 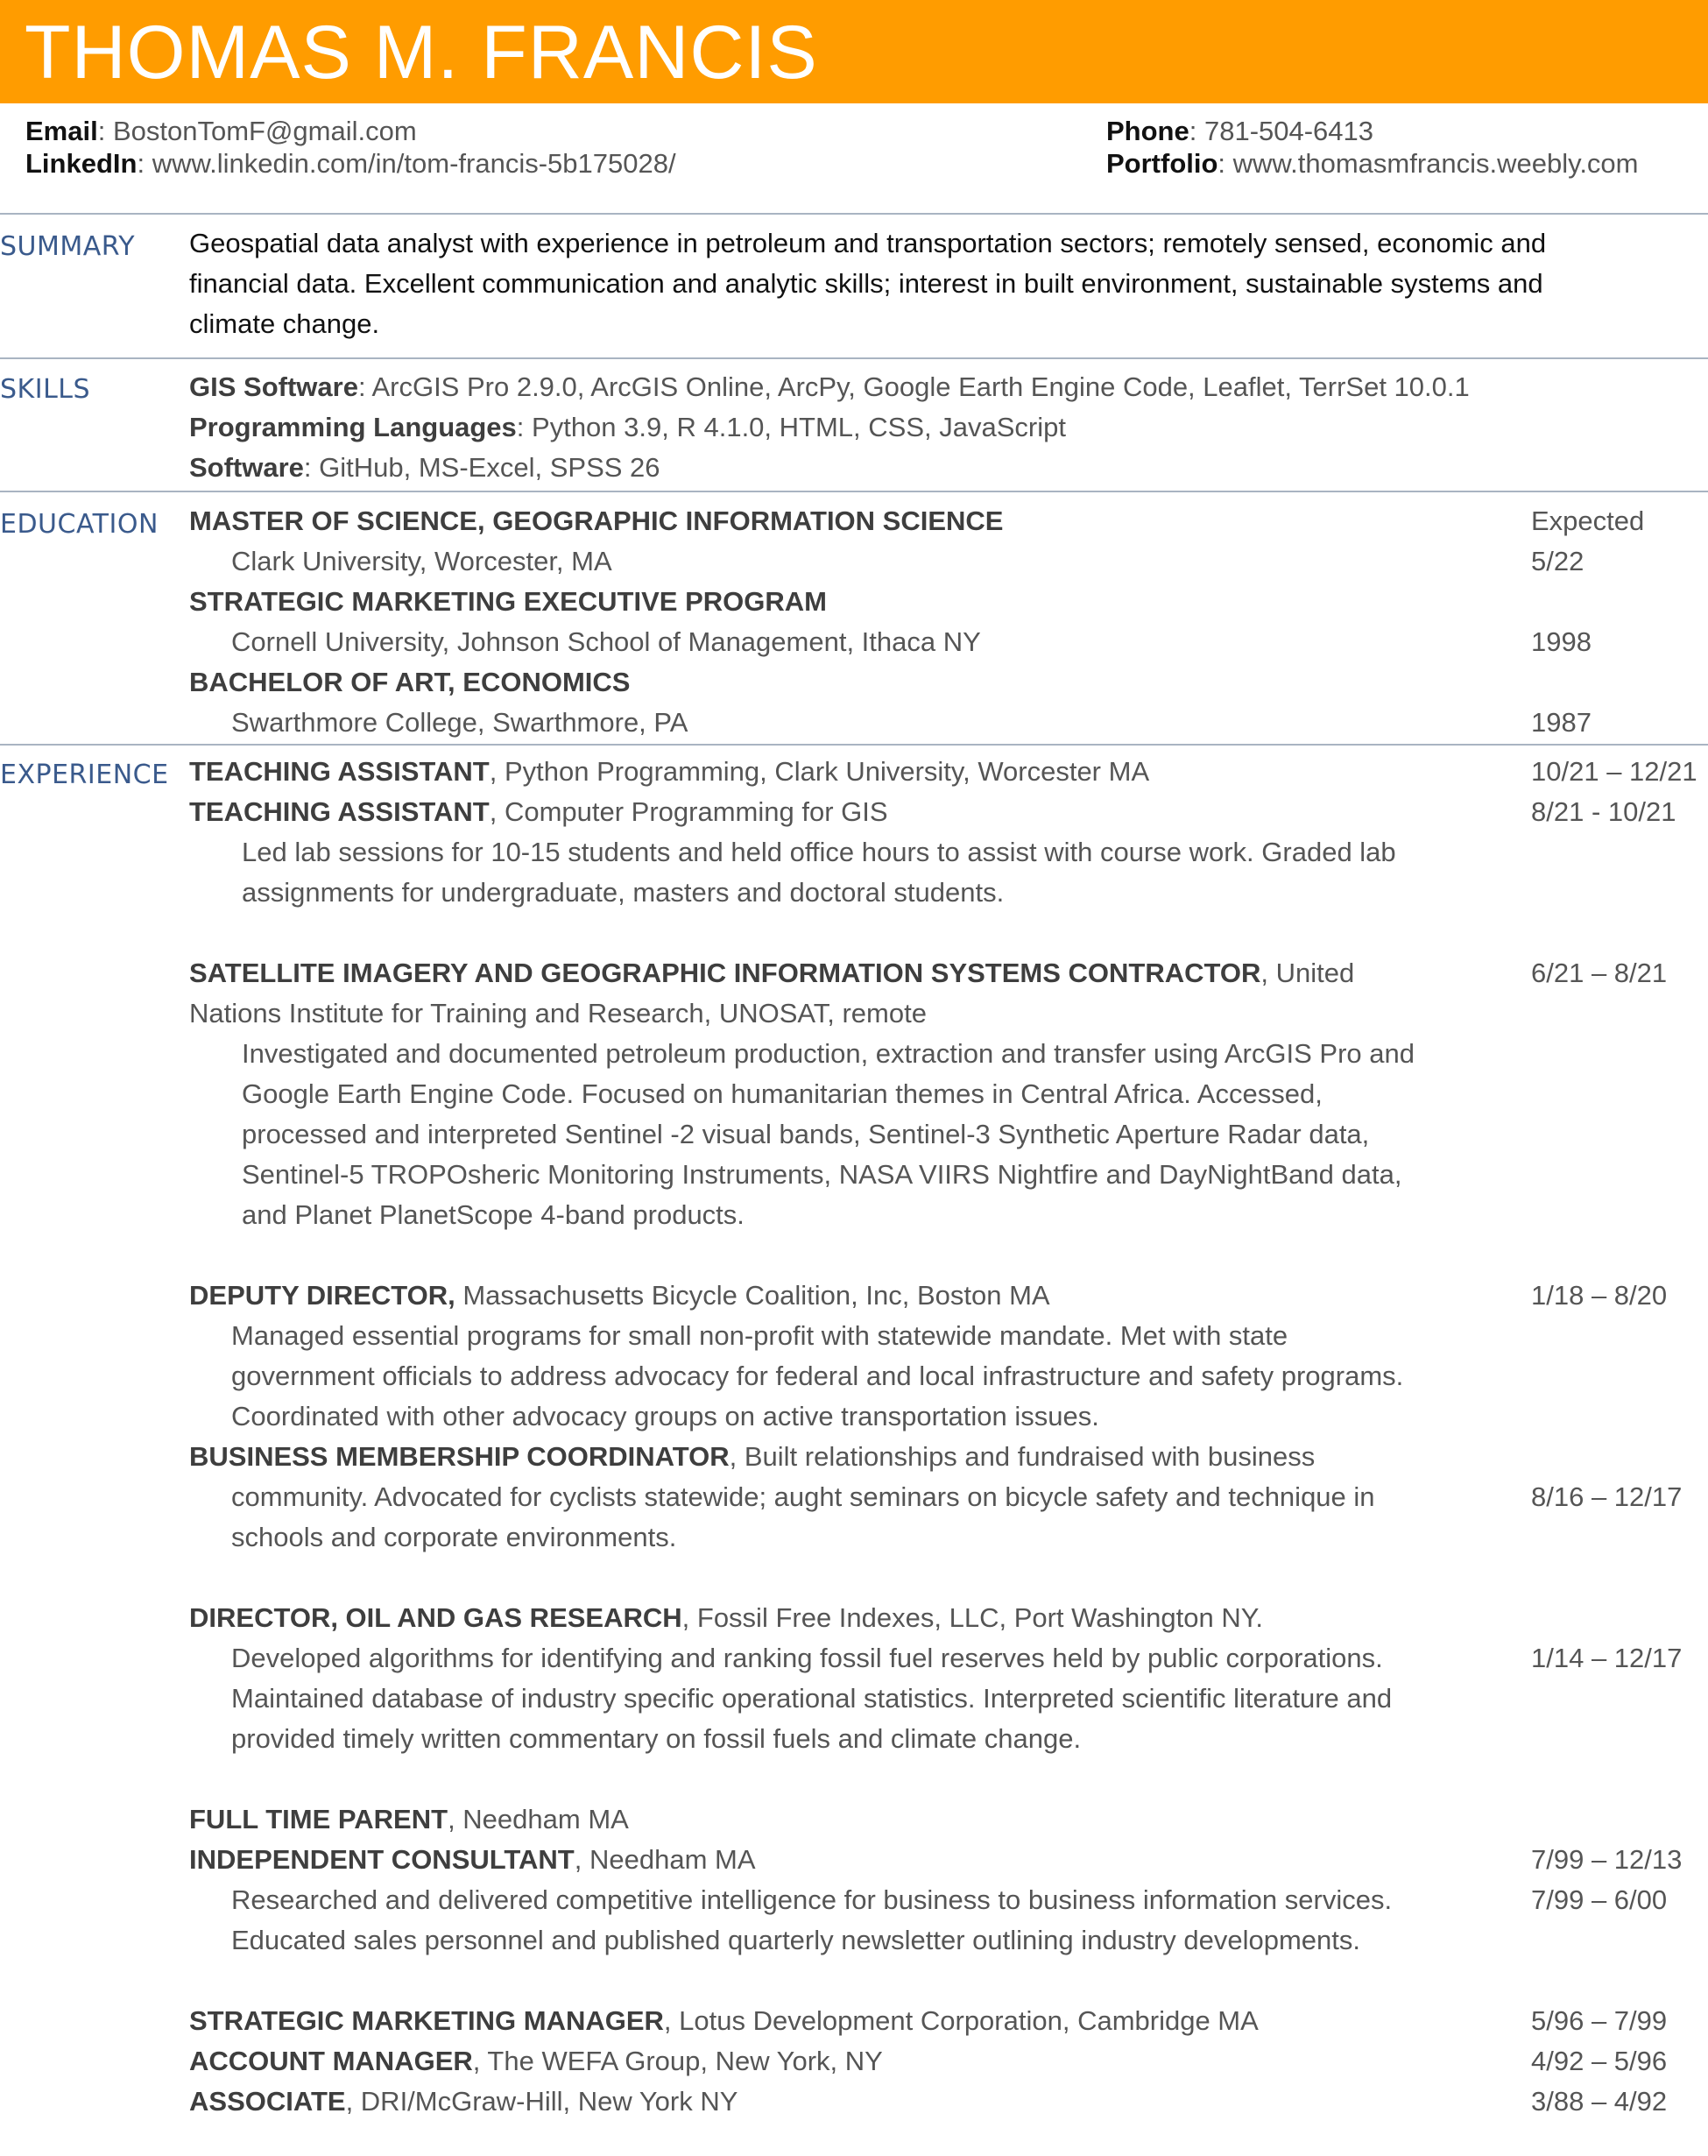 I want to click on job-date: 7/99 – 6/00, so click(x=1599, y=1900).